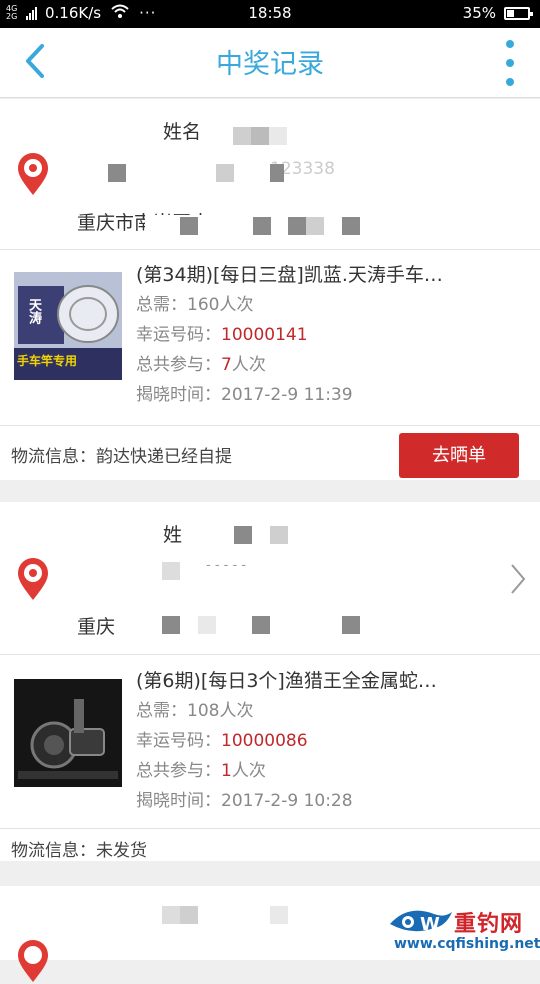  I want to click on reveal-time-row: 揭晓时间：2017-2-9 11:39, so click(244, 395).